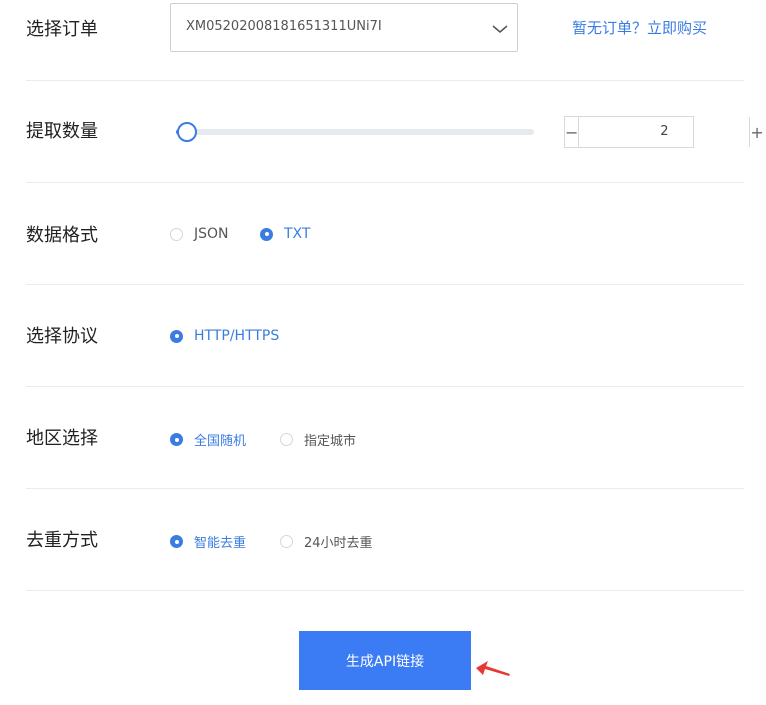 This screenshot has width=766, height=705. I want to click on quantity-input, so click(664, 132).